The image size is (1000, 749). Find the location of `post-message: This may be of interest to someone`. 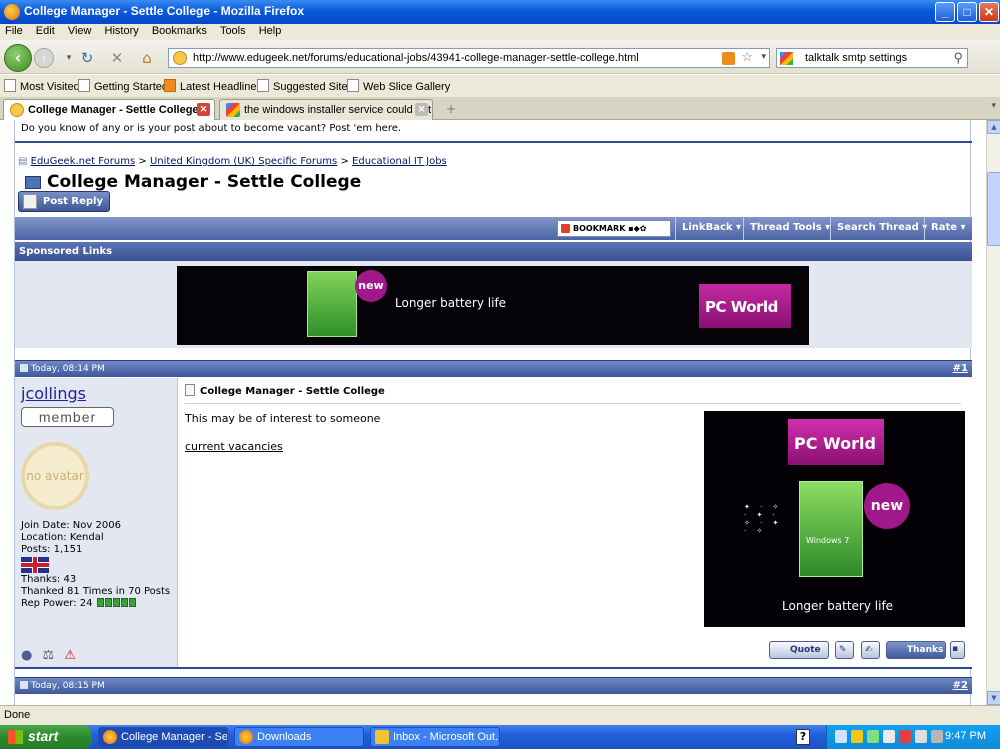

post-message: This may be of interest to someone is located at coordinates (283, 418).